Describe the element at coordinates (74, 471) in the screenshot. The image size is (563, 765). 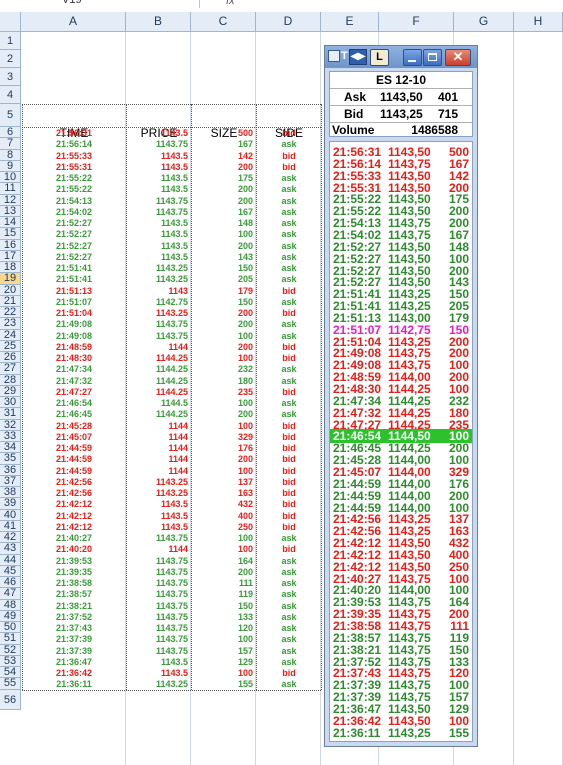
I see `trade-time-cell: 21:44:59` at that location.